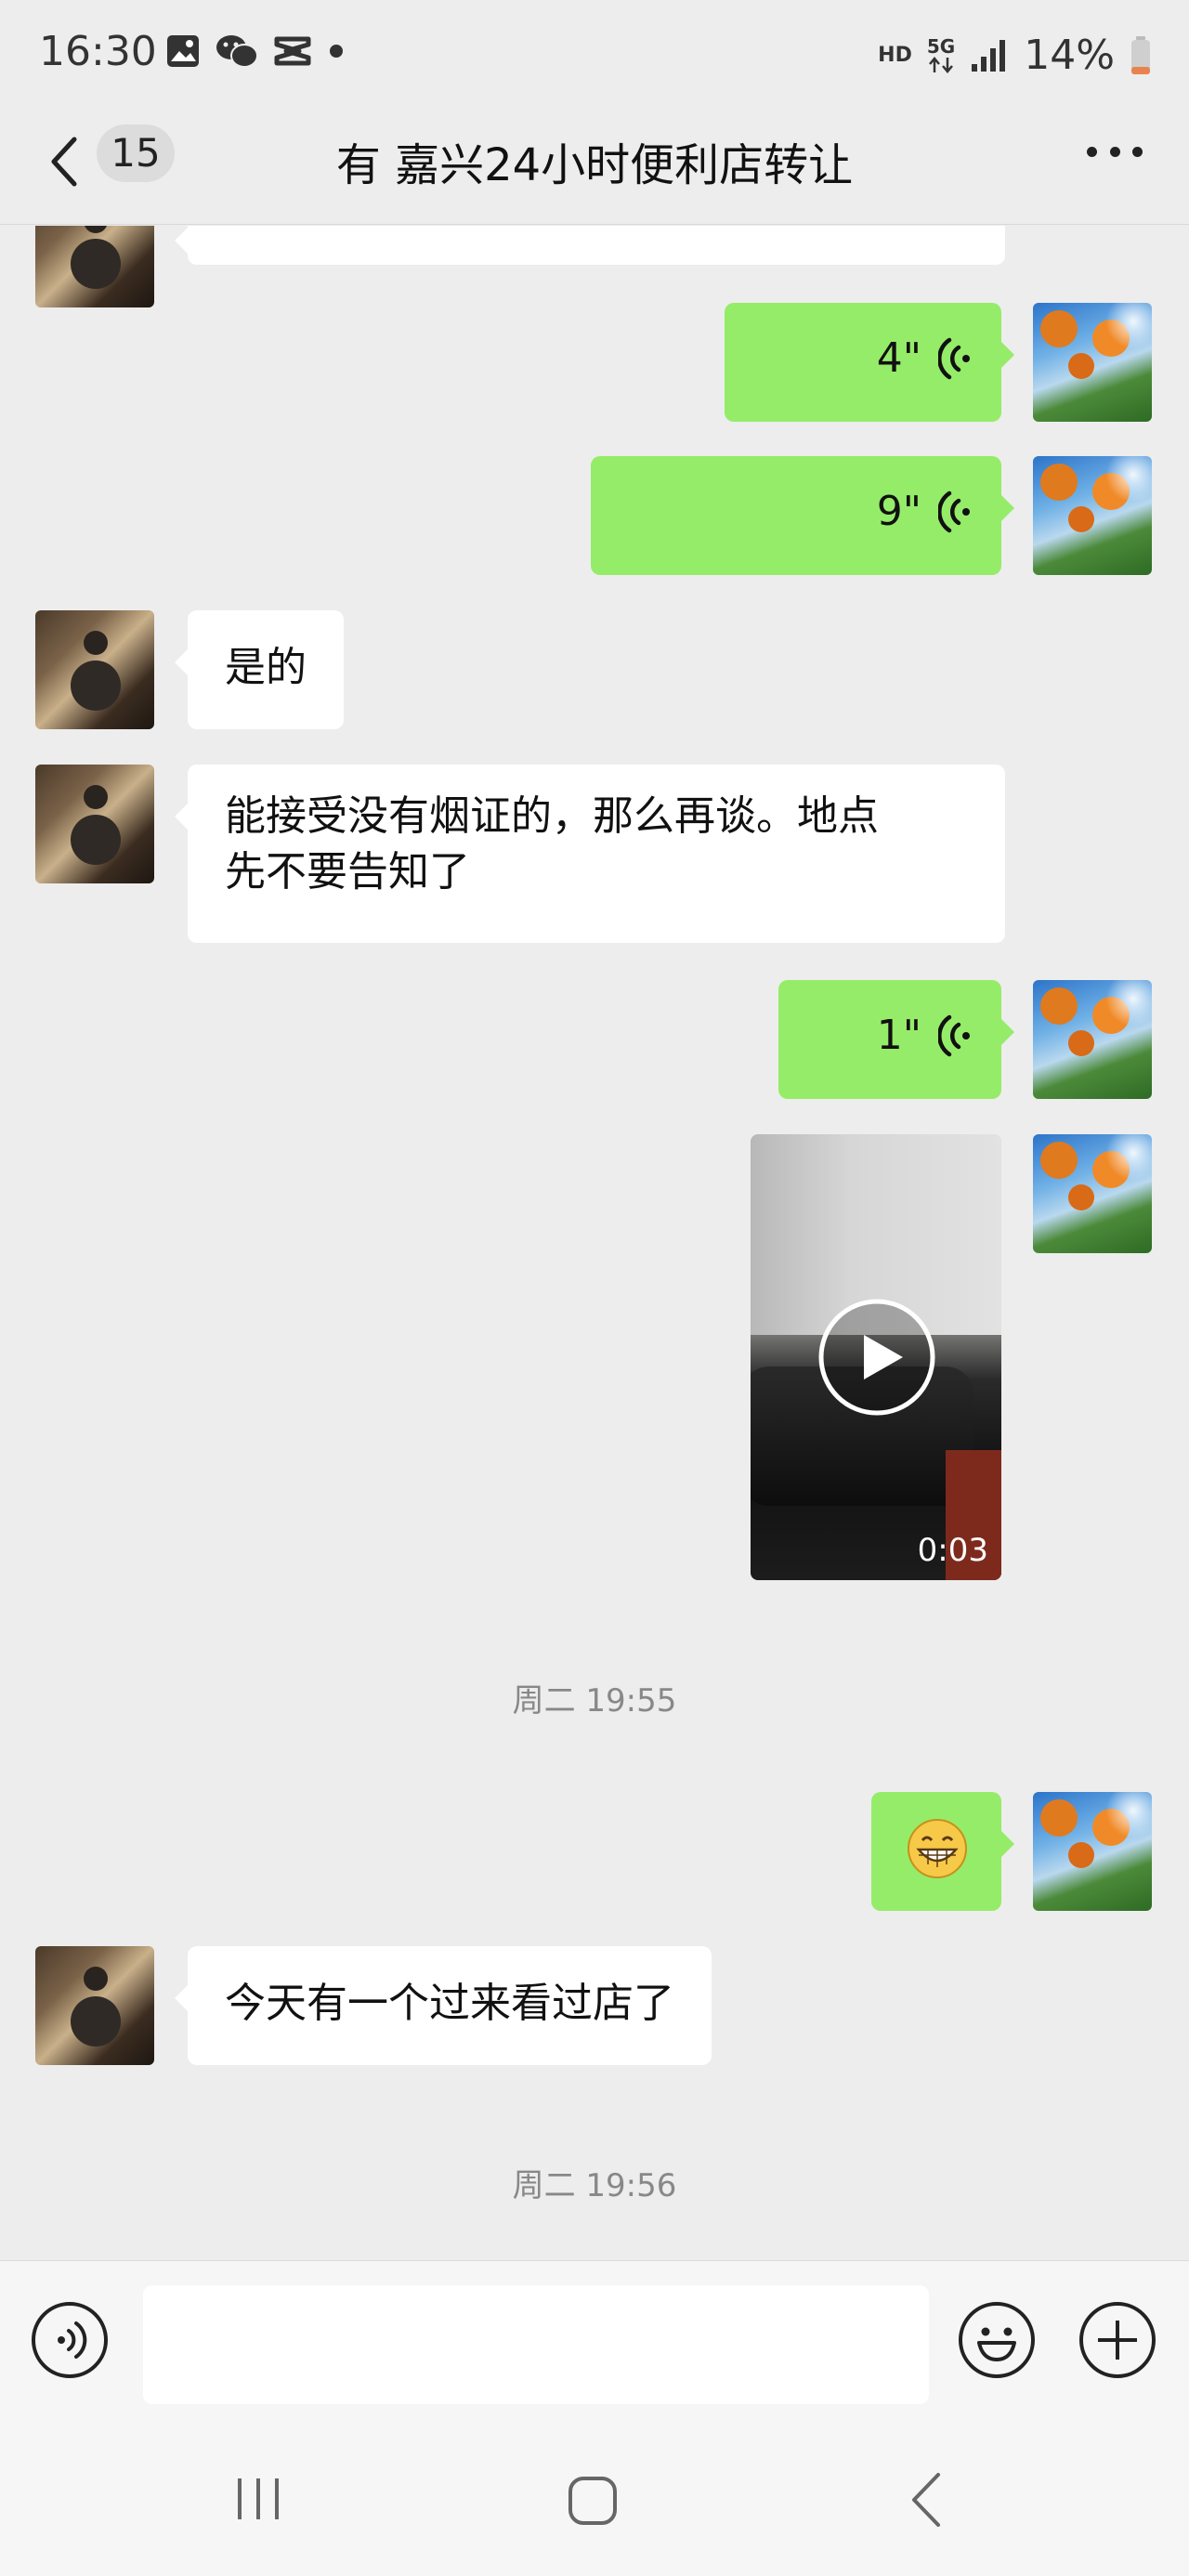 This screenshot has height=2576, width=1189. I want to click on voice-message-bubble: 9", so click(802, 515).